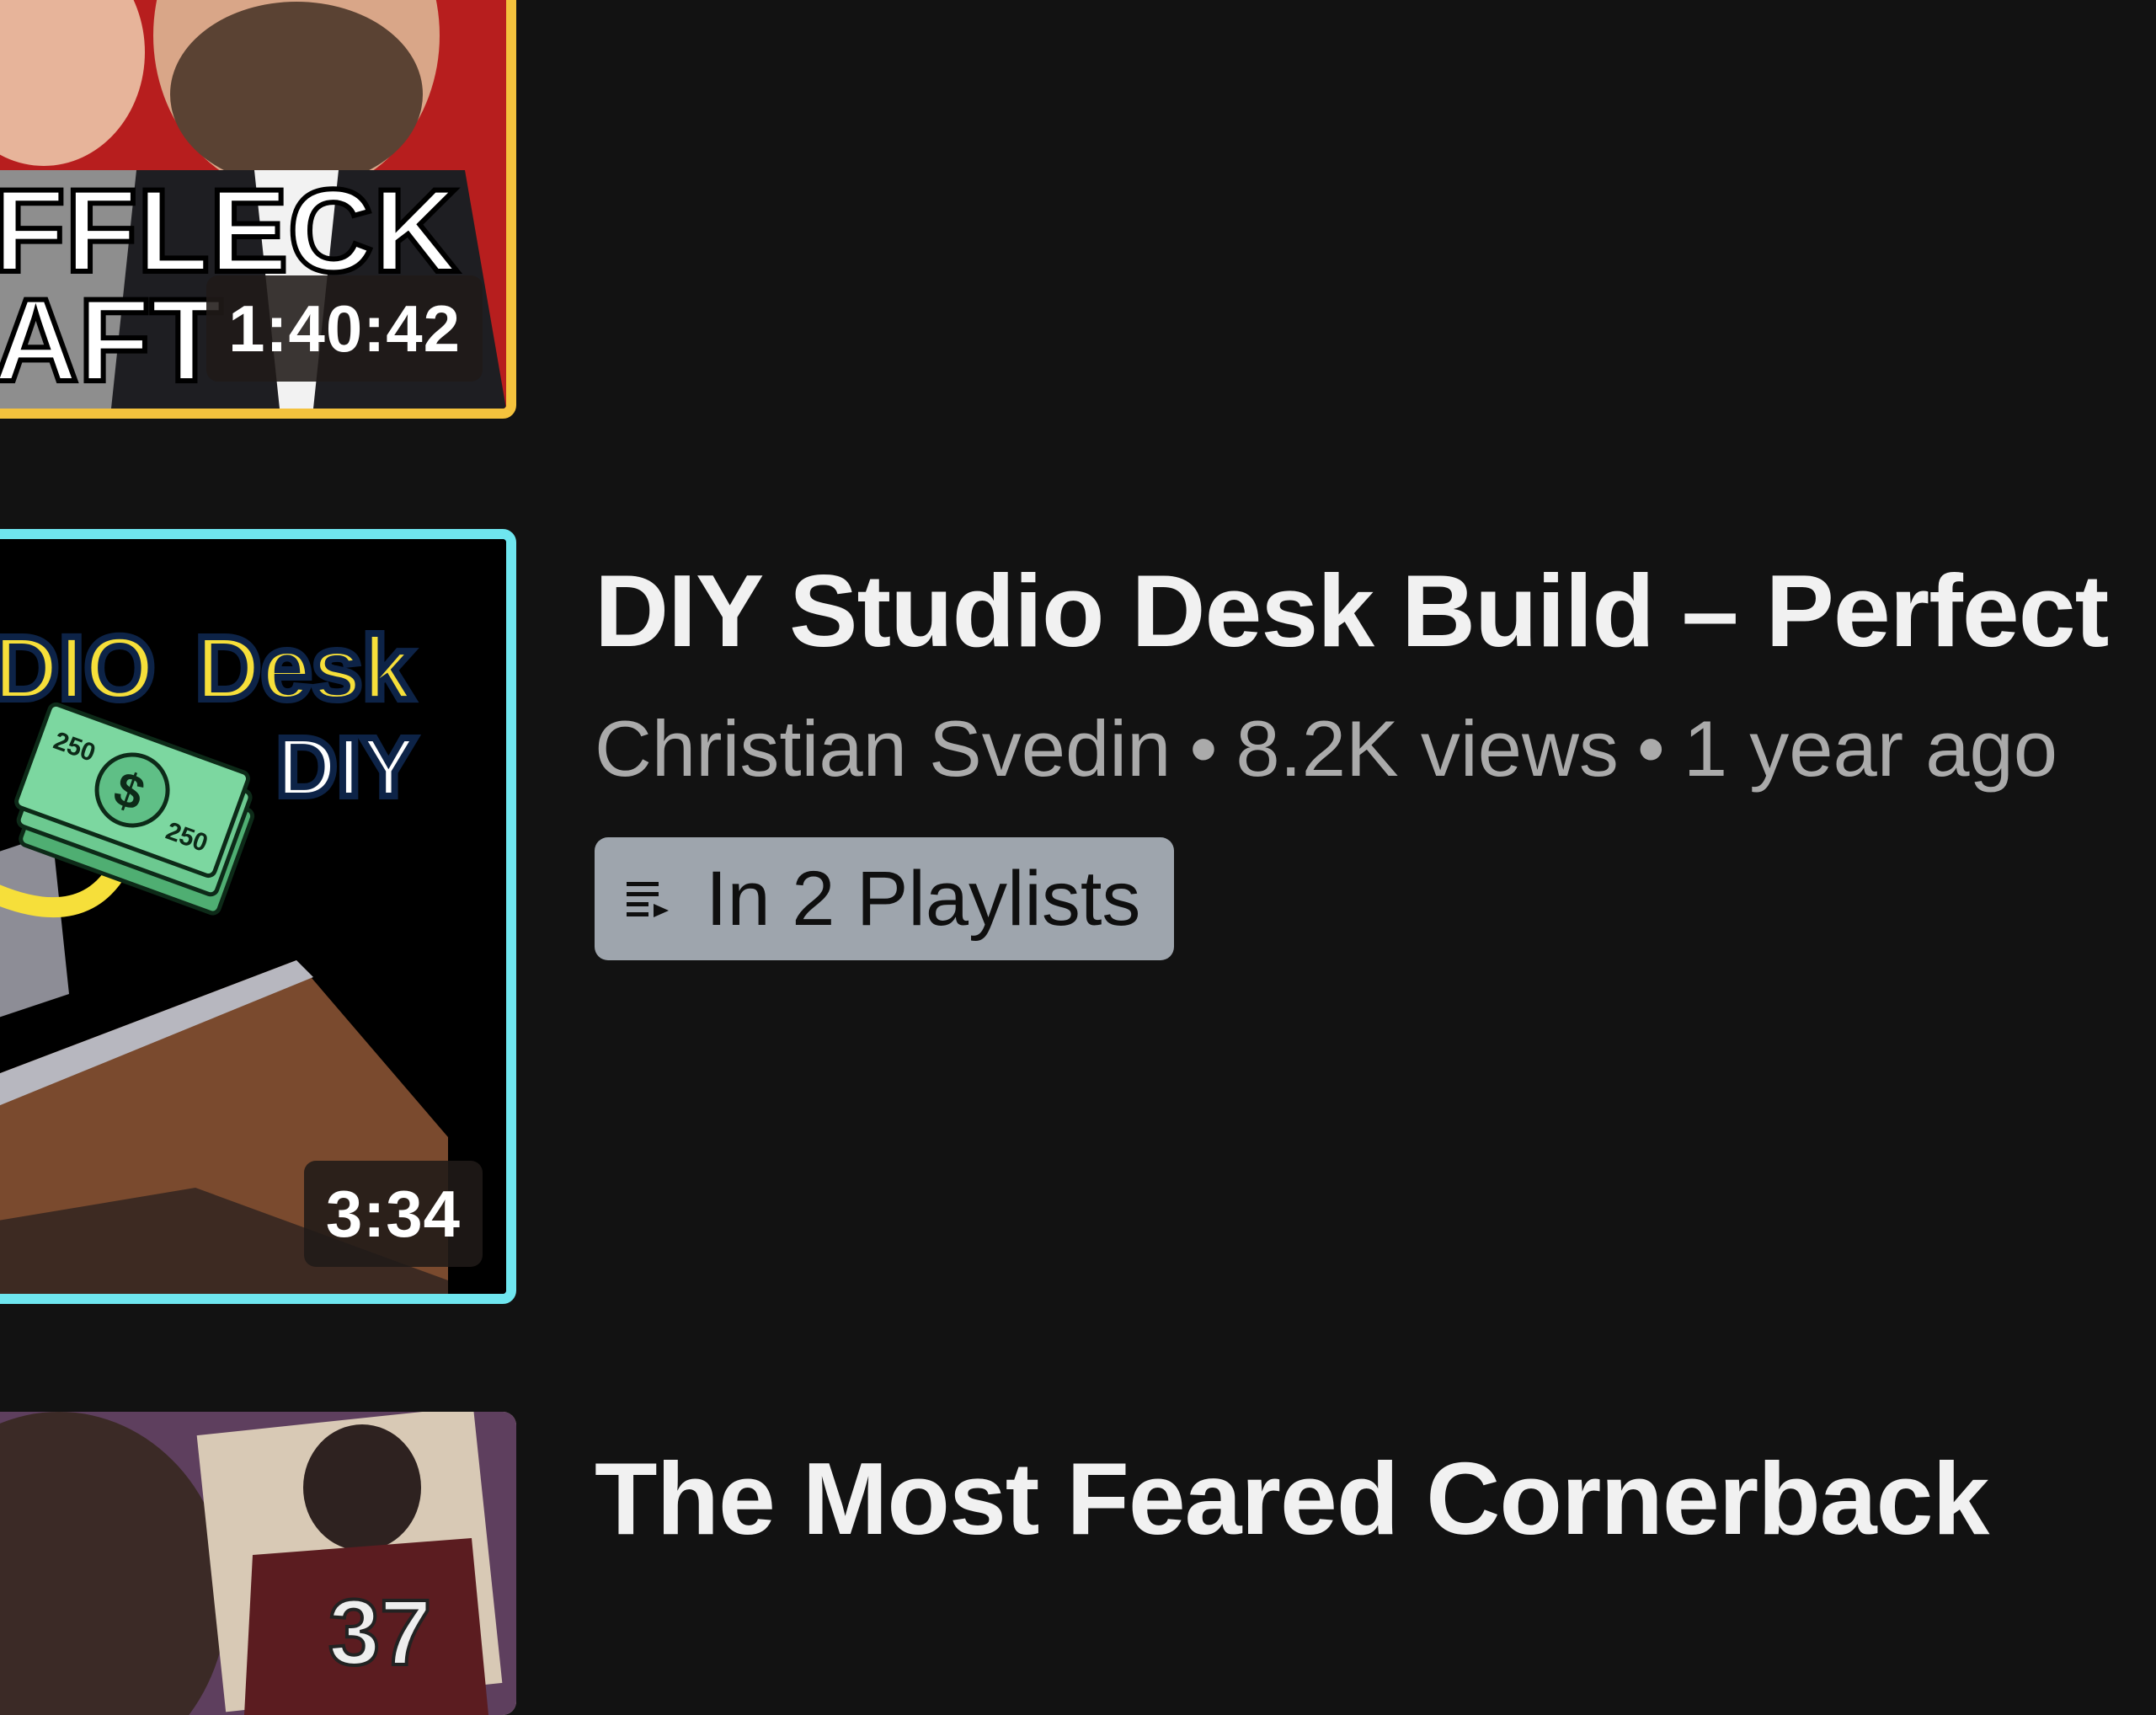  Describe the element at coordinates (258, 916) in the screenshot. I see `video-thumbnail-2: DIO Desk DIY $ 250 250 3:34` at that location.